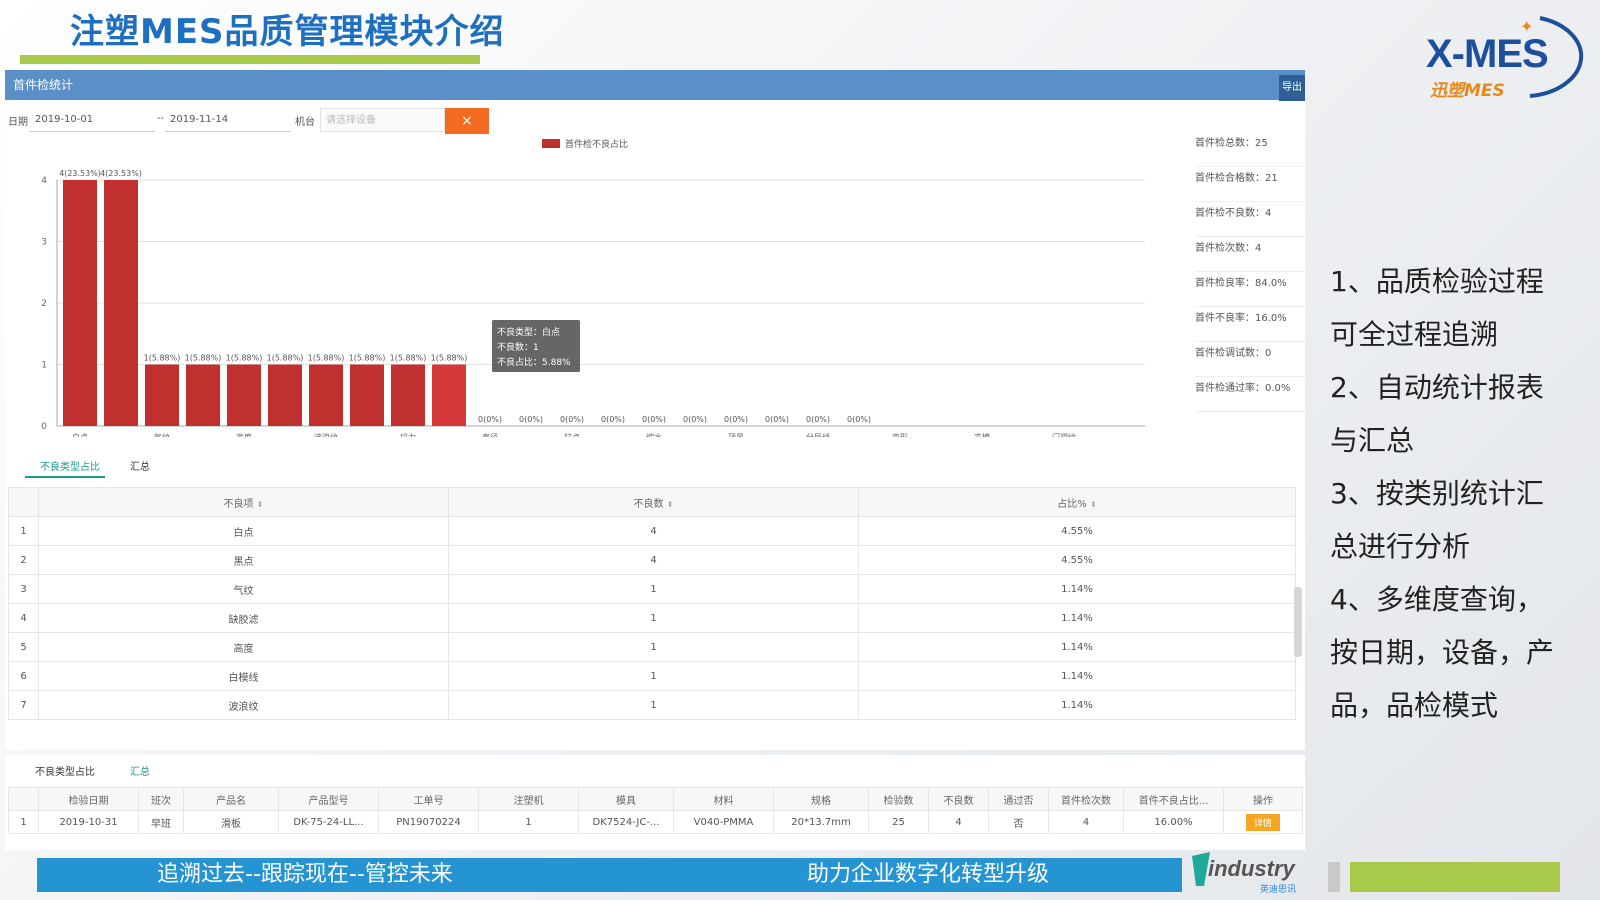 The image size is (1600, 900). Describe the element at coordinates (596, 144) in the screenshot. I see `legend-label: 首件检不良占比` at that location.